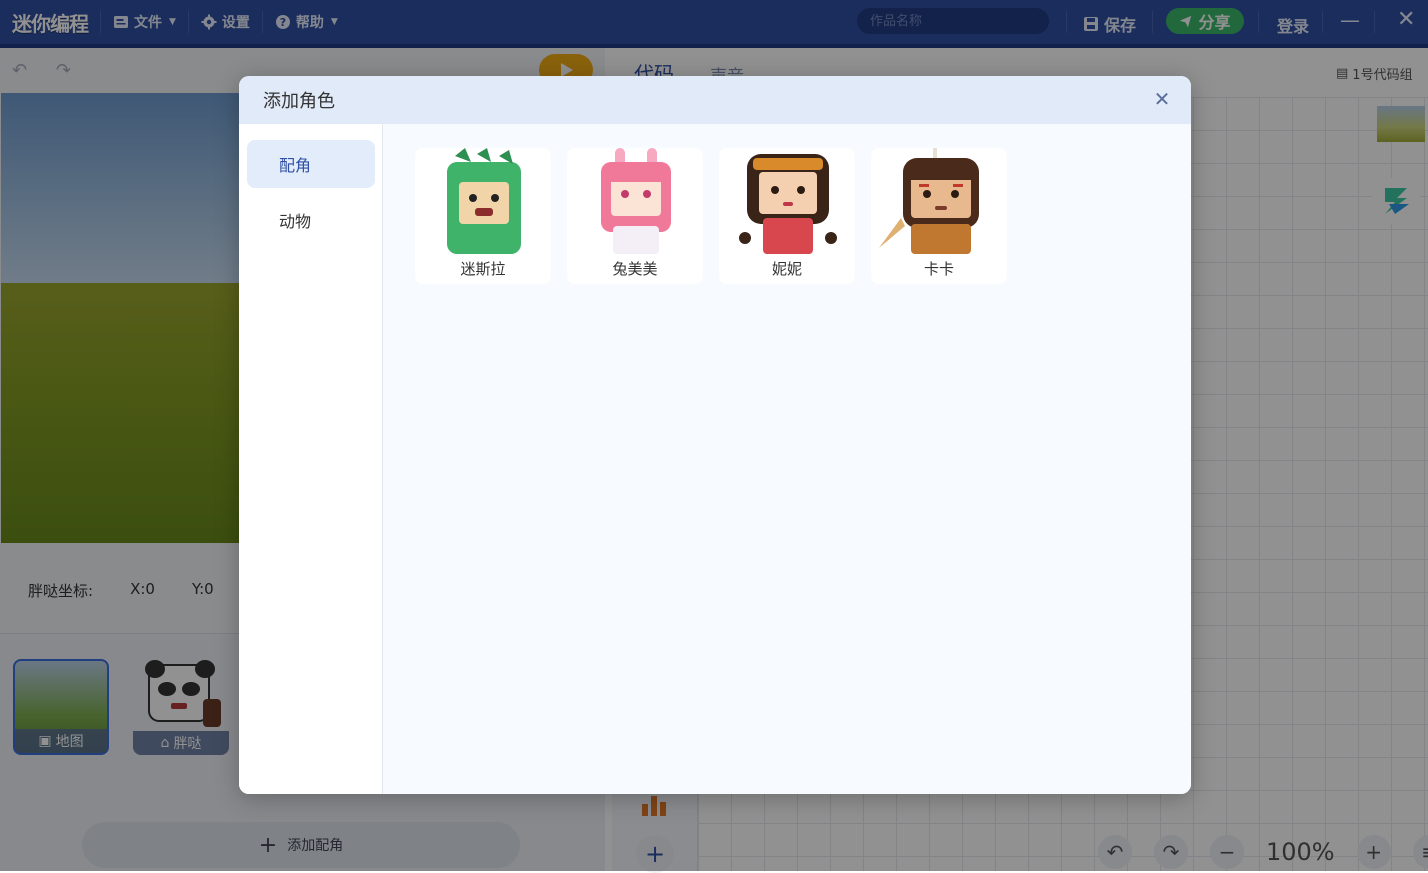 The width and height of the screenshot is (1428, 873). I want to click on character-name: 兔美美, so click(635, 269).